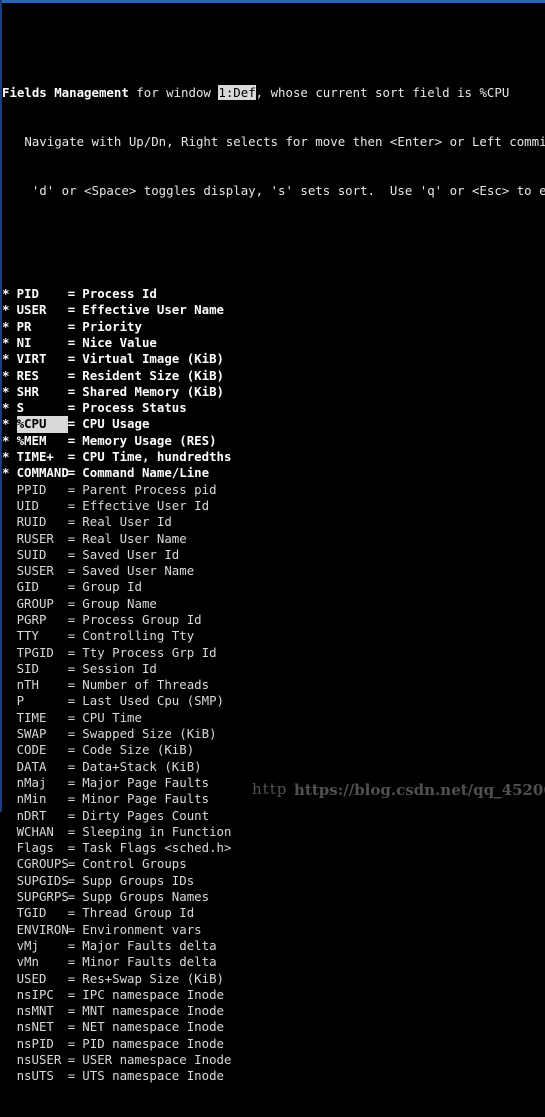 The image size is (545, 1117). What do you see at coordinates (273, 1011) in the screenshot?
I see `field-row: nsMNT = MNT namespace Inode` at bounding box center [273, 1011].